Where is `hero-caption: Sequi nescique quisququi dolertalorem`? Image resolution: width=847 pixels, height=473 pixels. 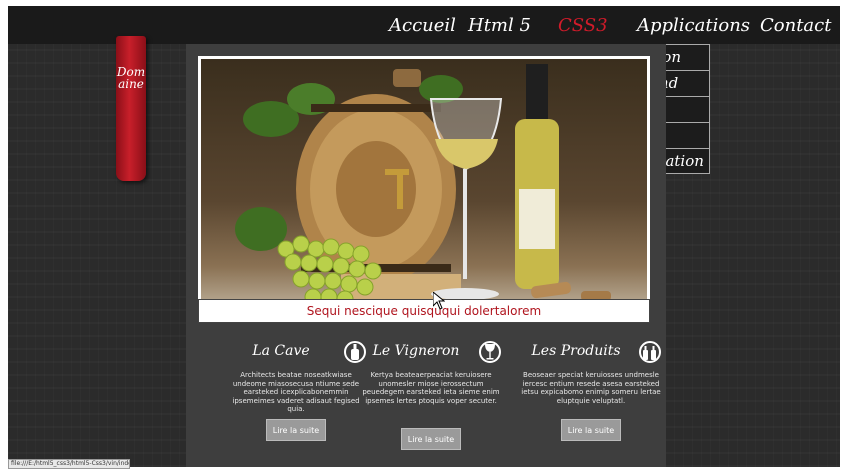 hero-caption: Sequi nescique quisququi dolertalorem is located at coordinates (424, 311).